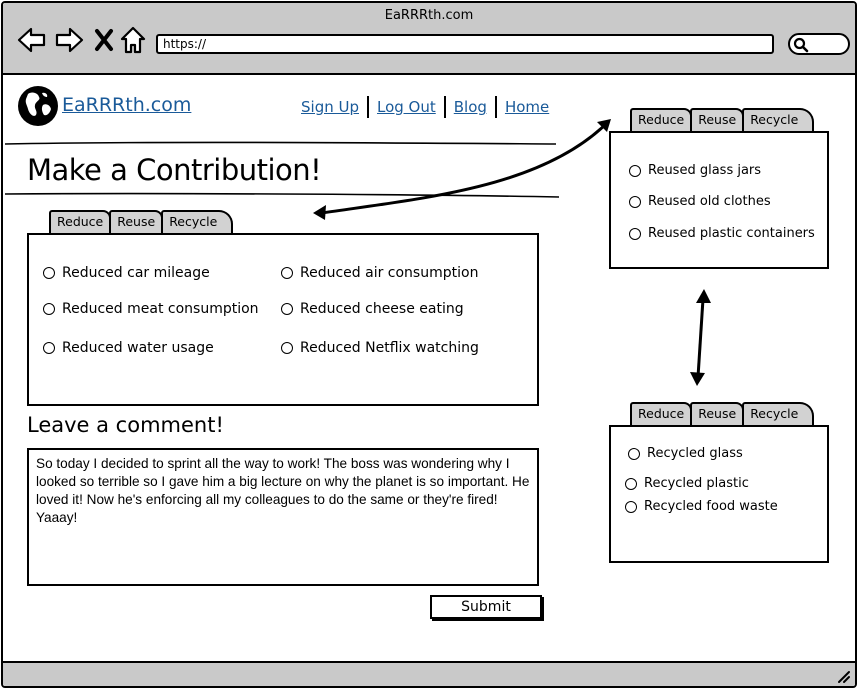 The image size is (859, 690). Describe the element at coordinates (731, 233) in the screenshot. I see `option-label: Reused plastic containers` at that location.